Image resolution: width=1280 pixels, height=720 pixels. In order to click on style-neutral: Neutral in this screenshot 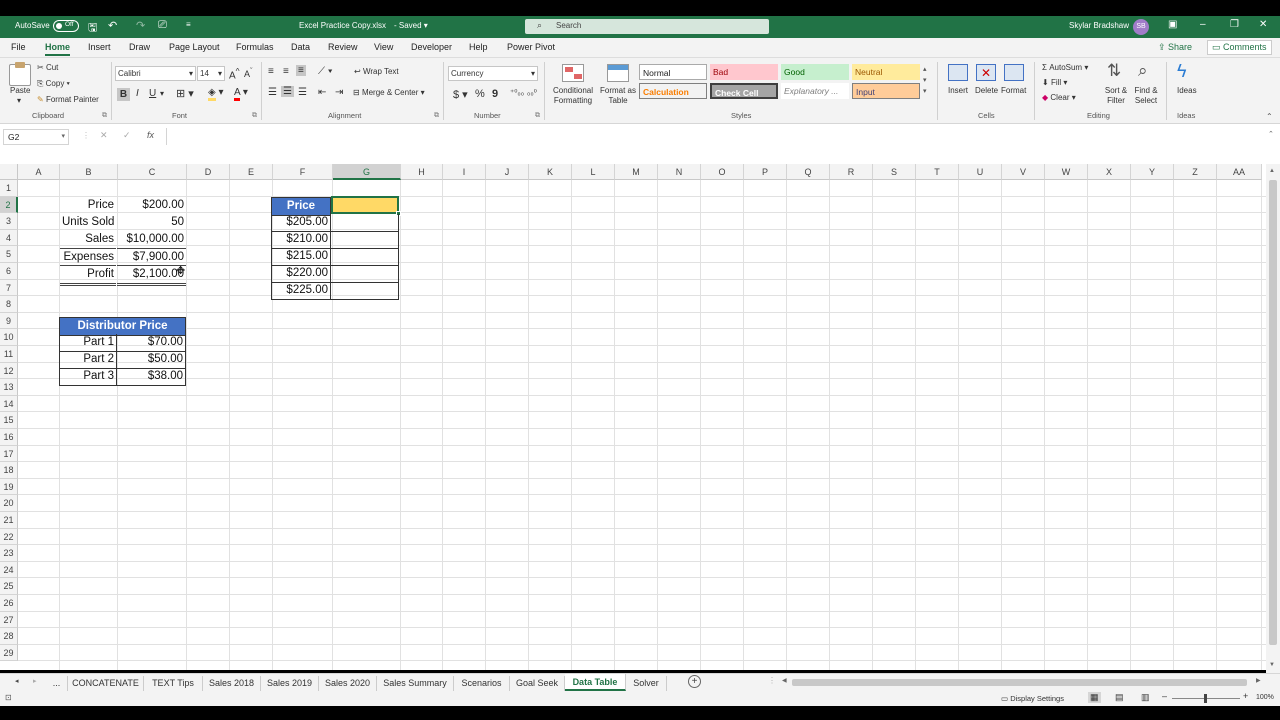, I will do `click(886, 72)`.